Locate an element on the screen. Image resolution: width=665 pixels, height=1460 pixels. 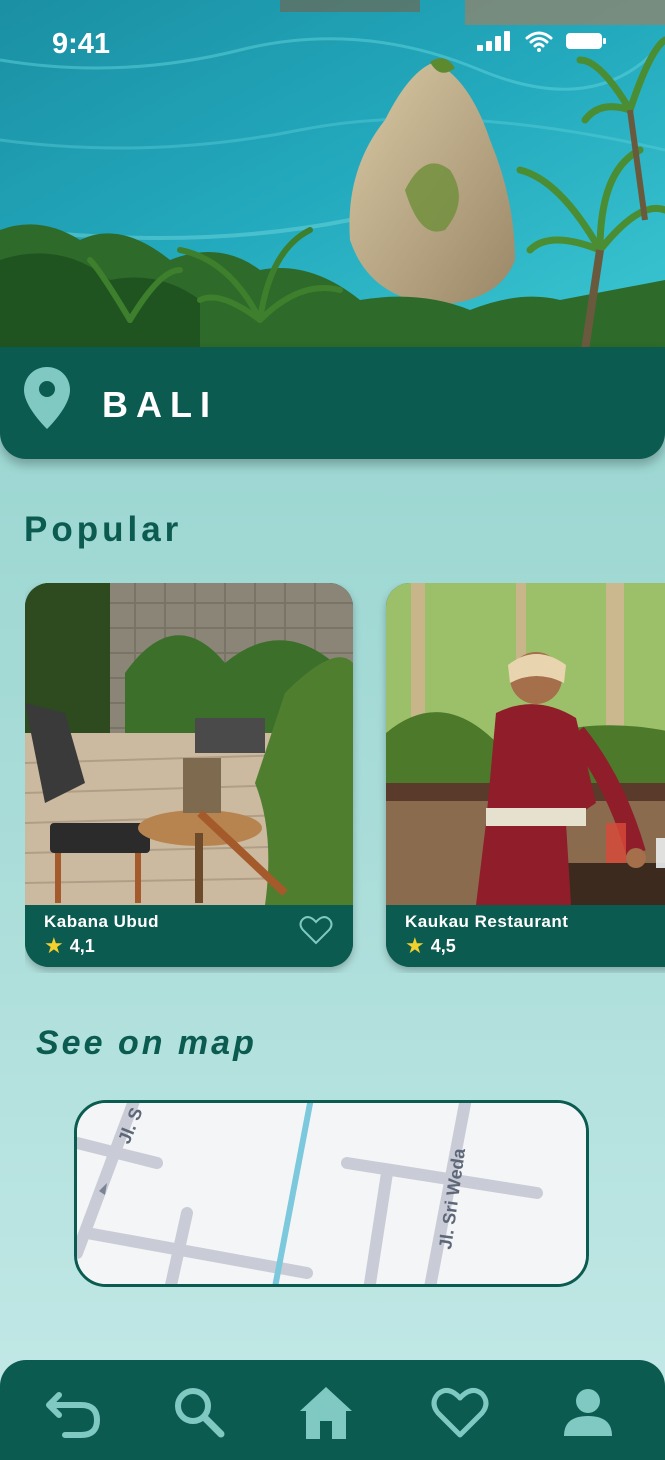
location-header is located at coordinates (332, 403).